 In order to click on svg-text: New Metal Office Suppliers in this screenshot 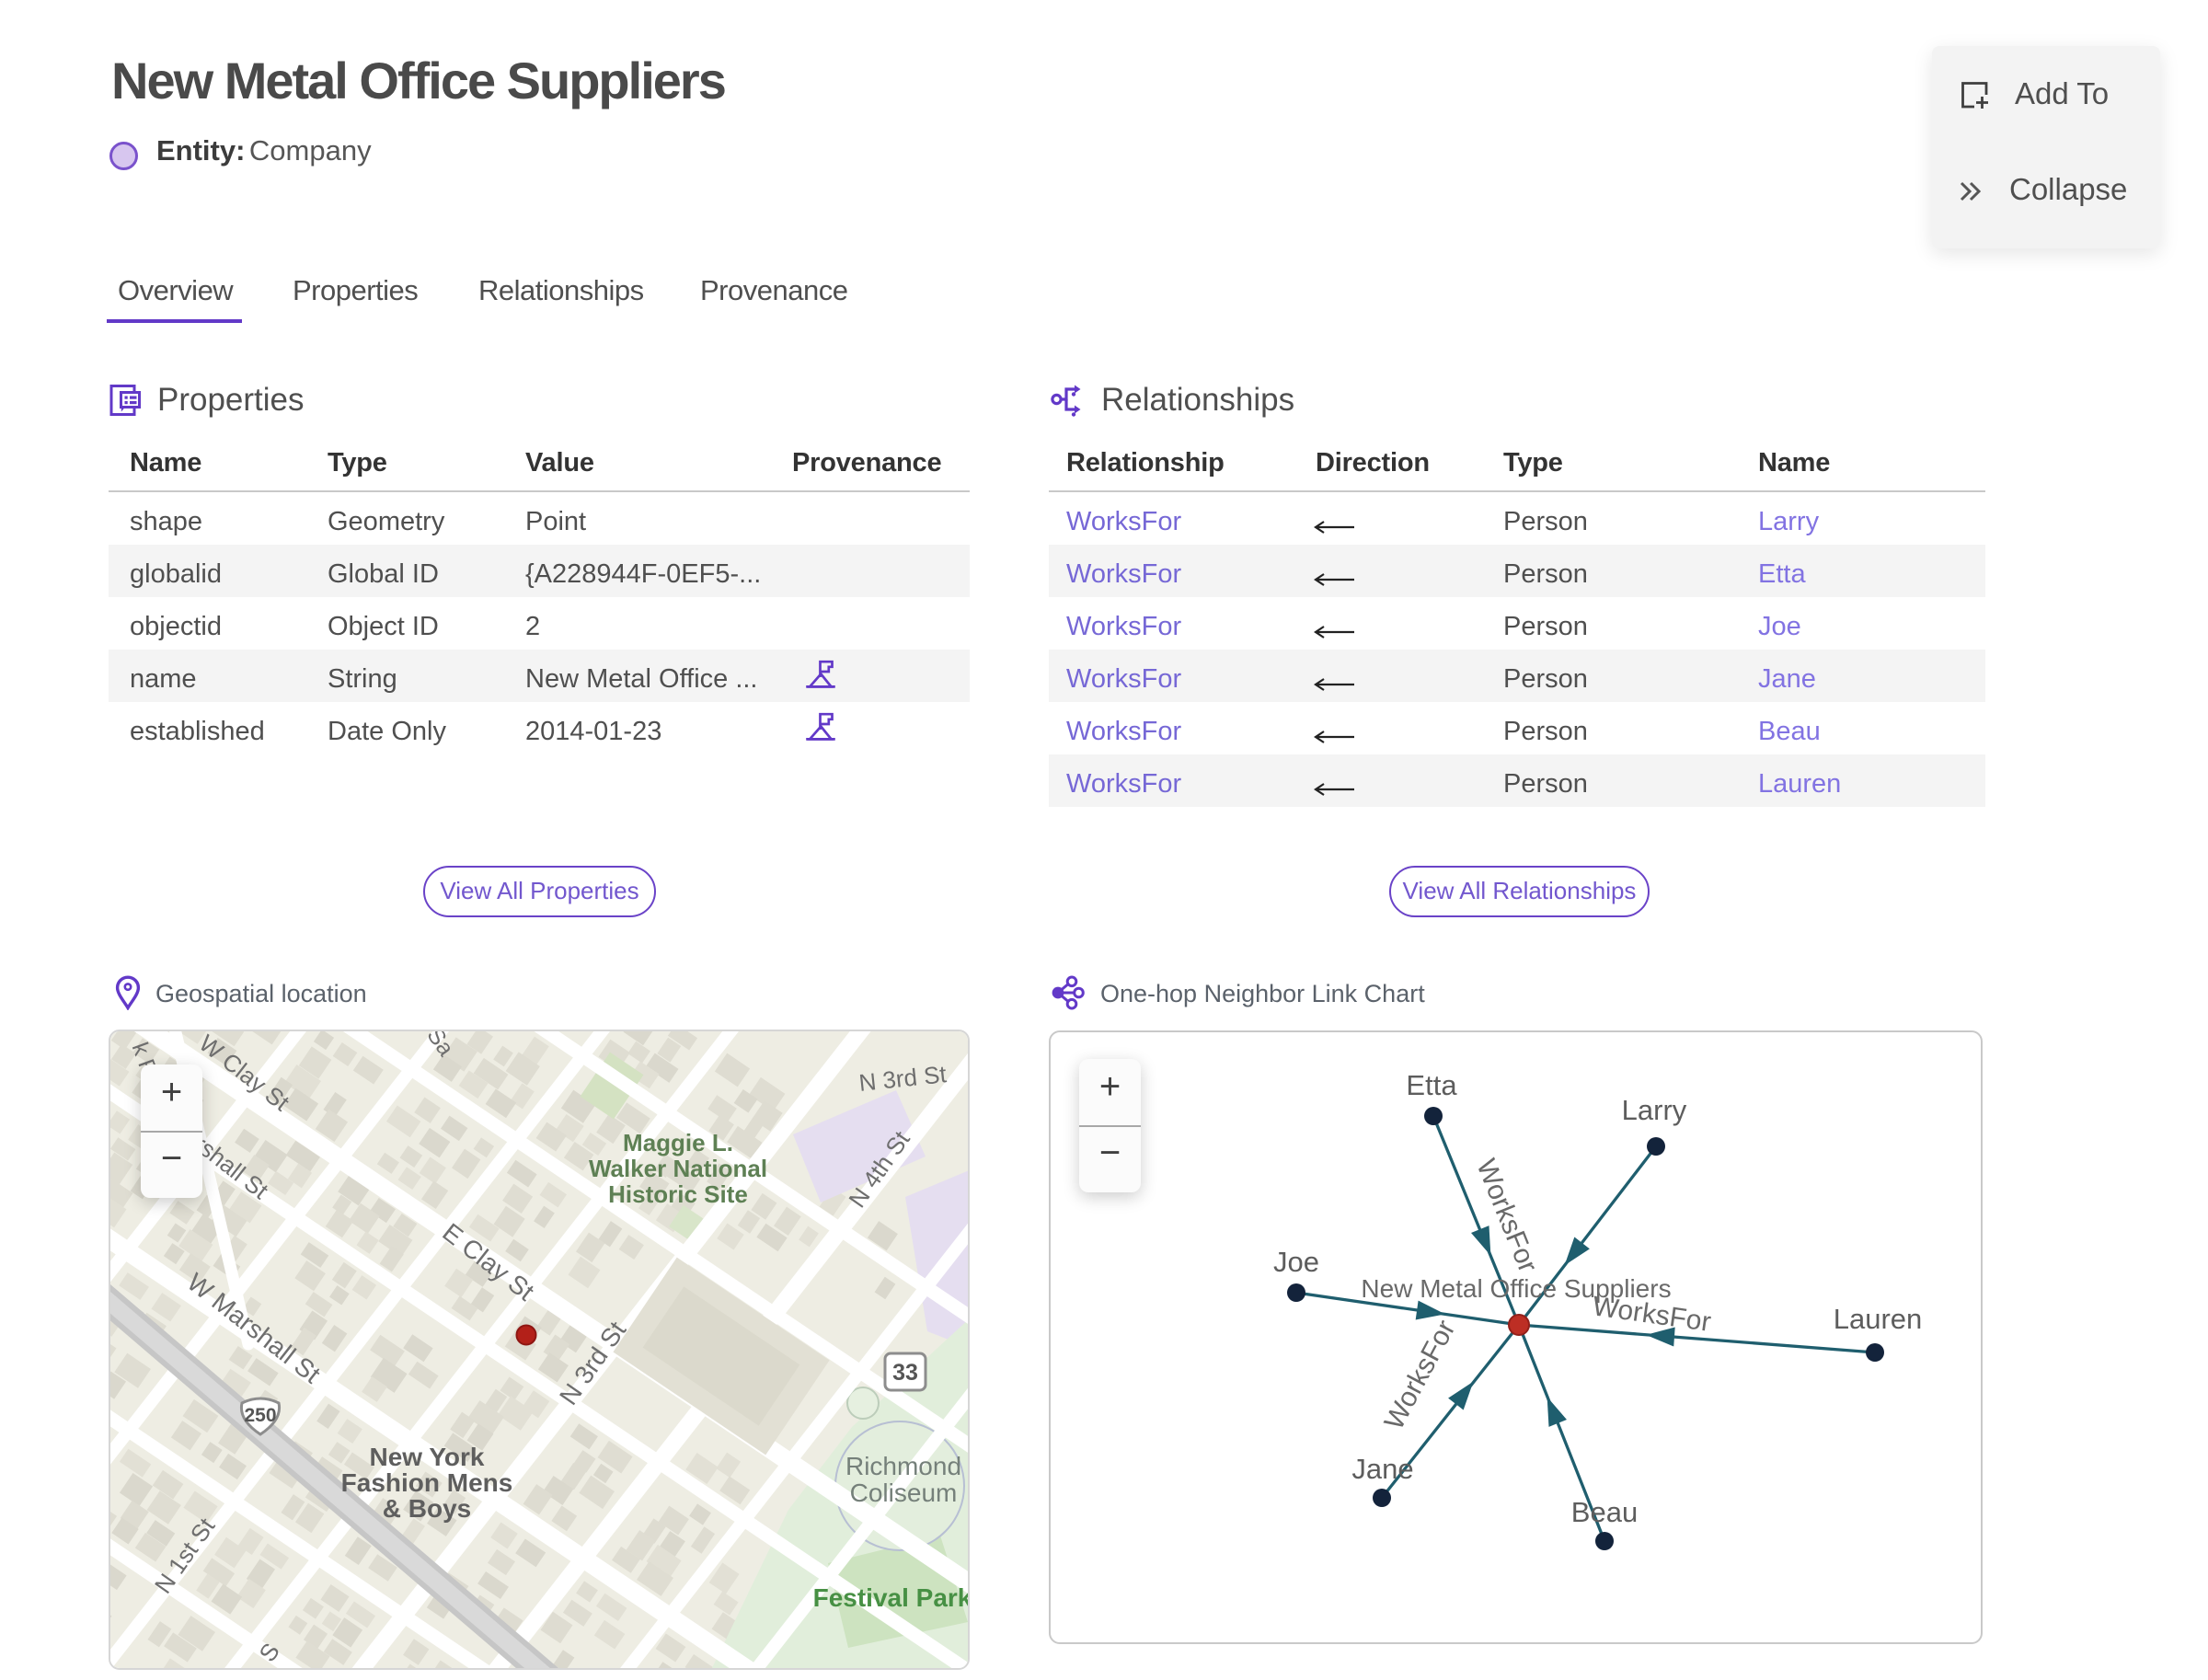, I will do `click(1516, 1288)`.